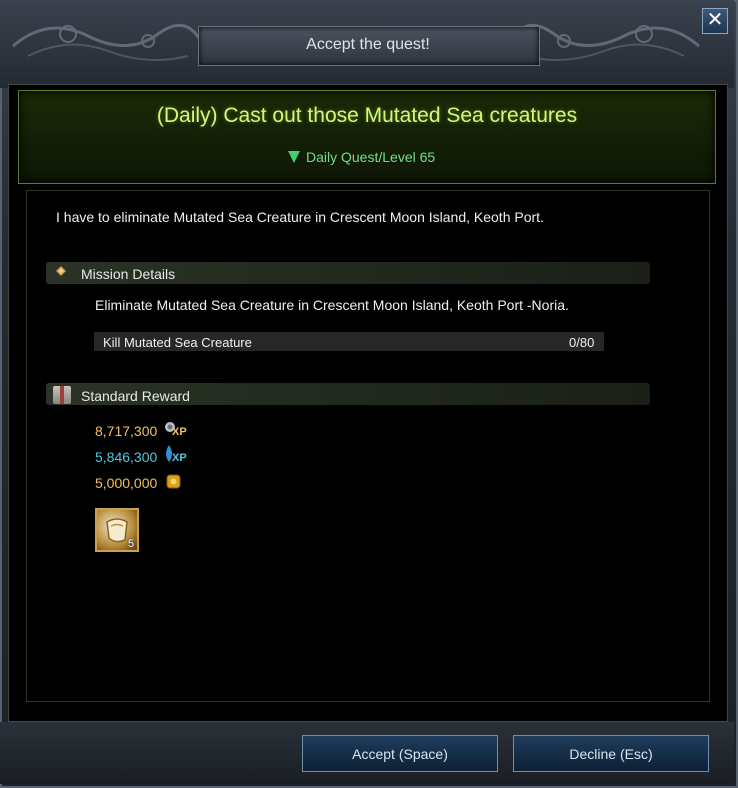 This screenshot has width=738, height=788. I want to click on close-icon: ✕, so click(715, 20).